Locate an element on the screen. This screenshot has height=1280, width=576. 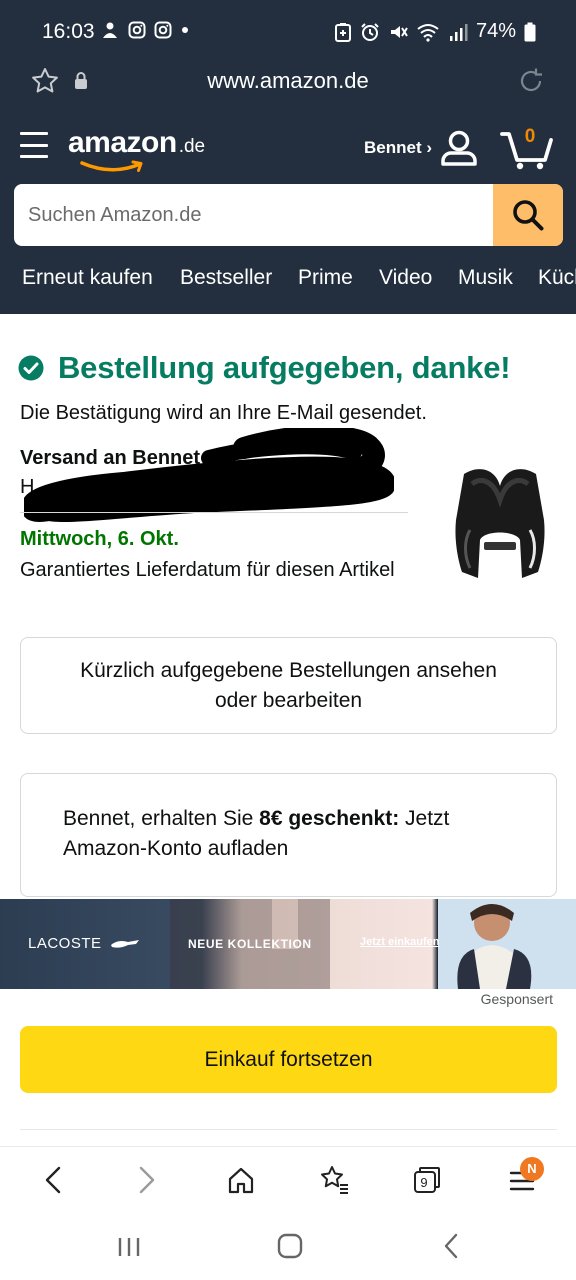
system-navigation-bar is located at coordinates (288, 1248).